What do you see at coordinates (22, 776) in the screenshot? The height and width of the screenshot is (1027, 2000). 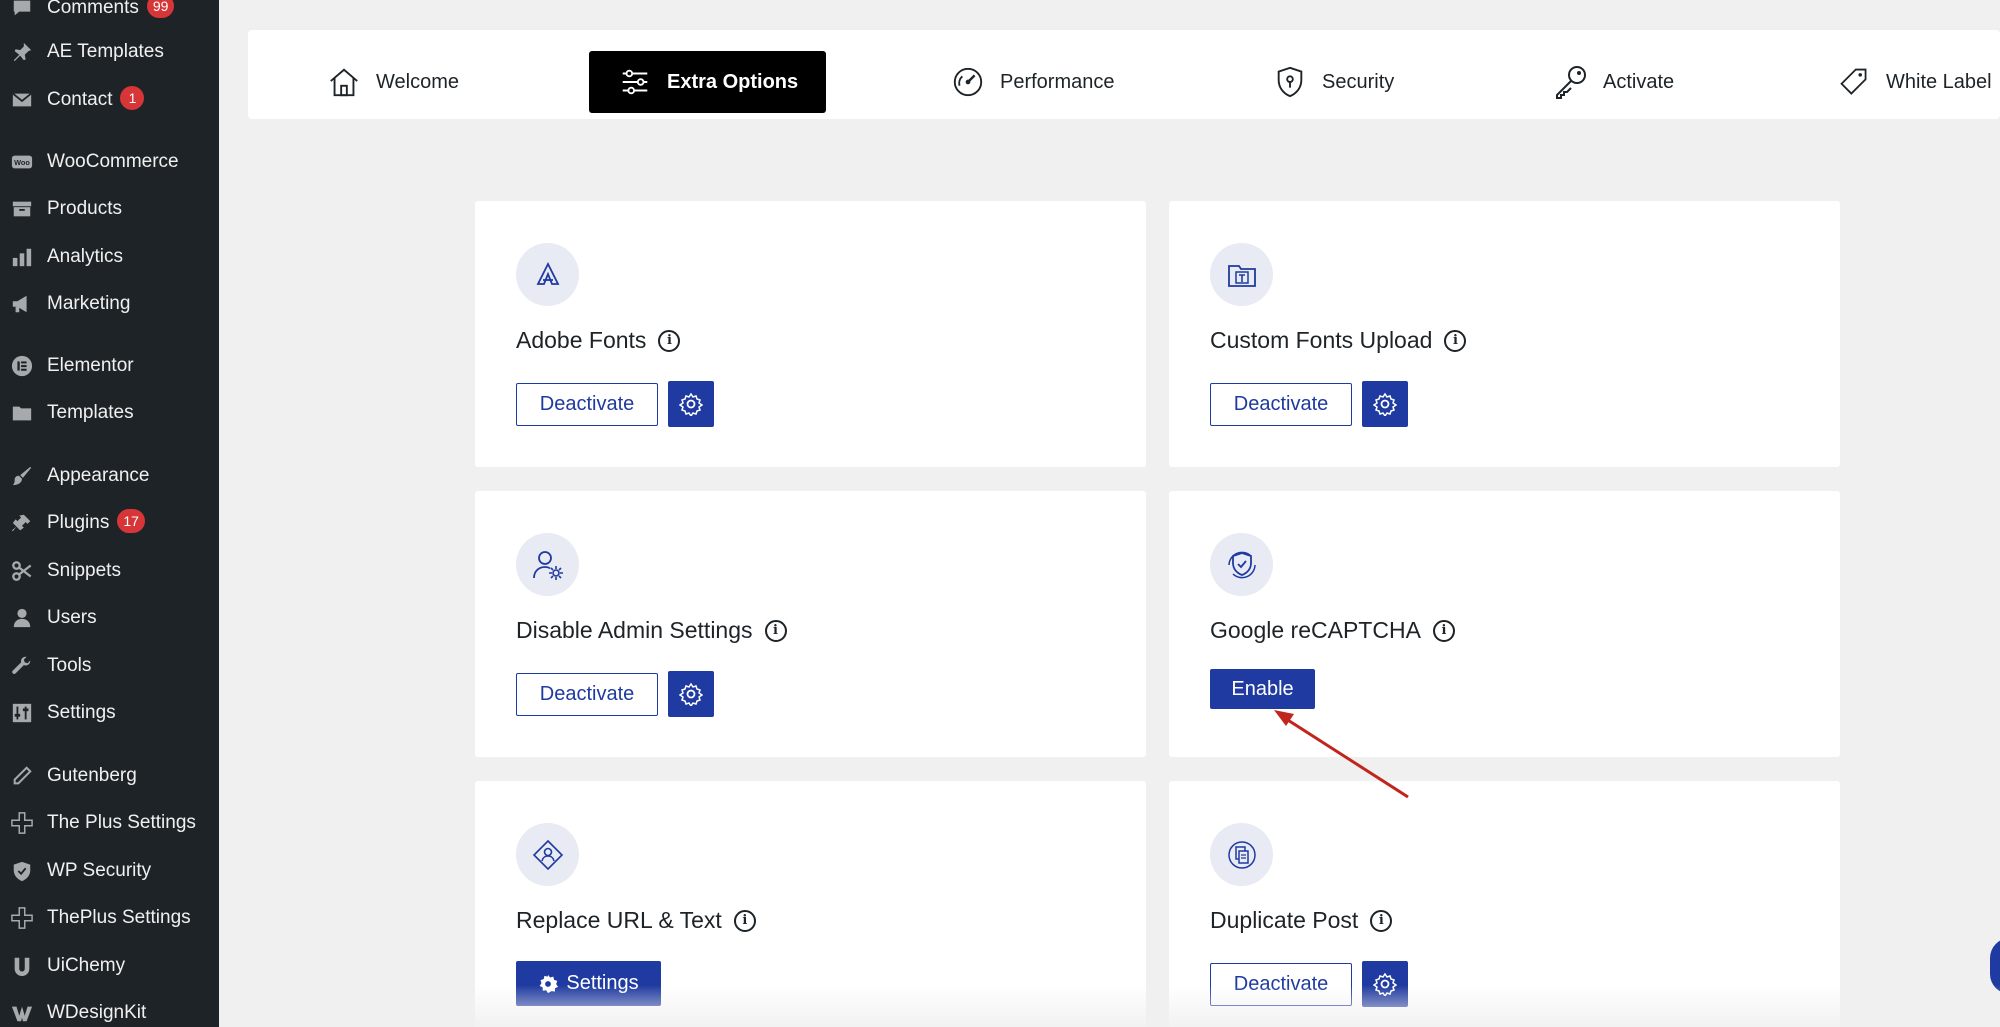 I see `pencil-icon` at bounding box center [22, 776].